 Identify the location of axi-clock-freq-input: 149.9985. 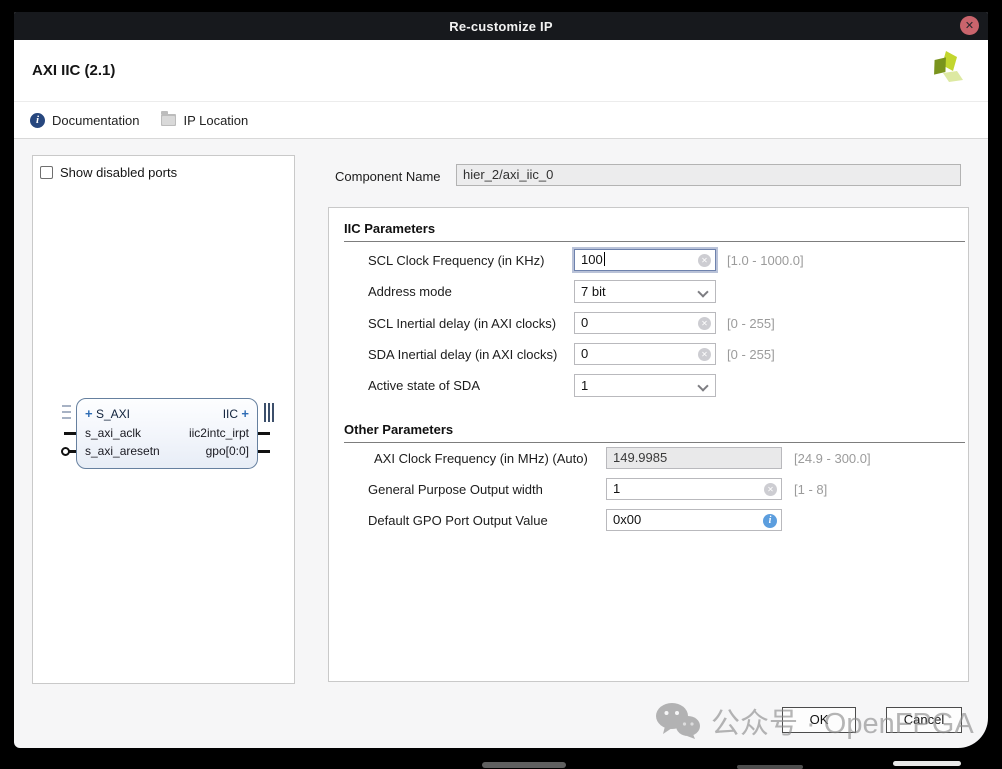
(694, 458).